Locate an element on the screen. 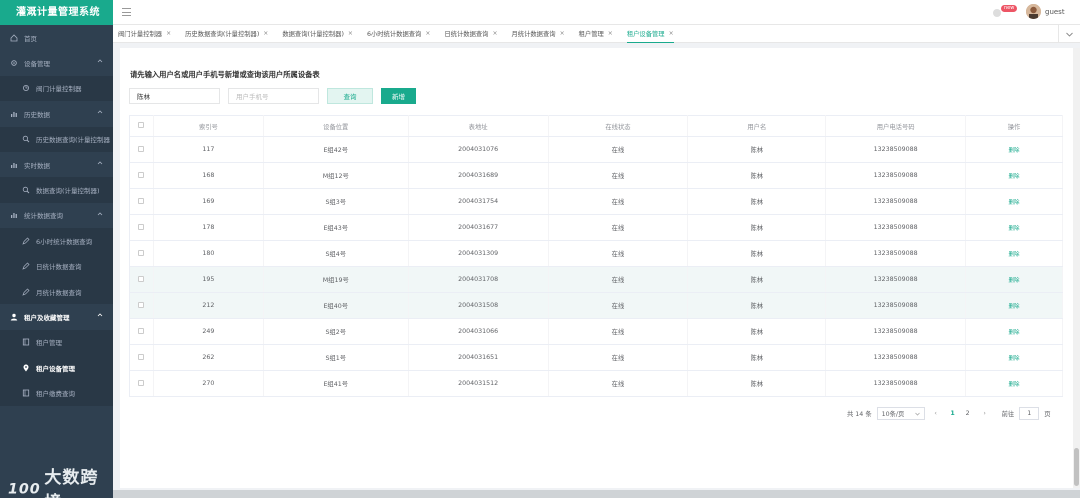 The image size is (1080, 498). table-row: 178 E组43号 2004031677 在线 陈林 13238509088 删除 is located at coordinates (596, 227).